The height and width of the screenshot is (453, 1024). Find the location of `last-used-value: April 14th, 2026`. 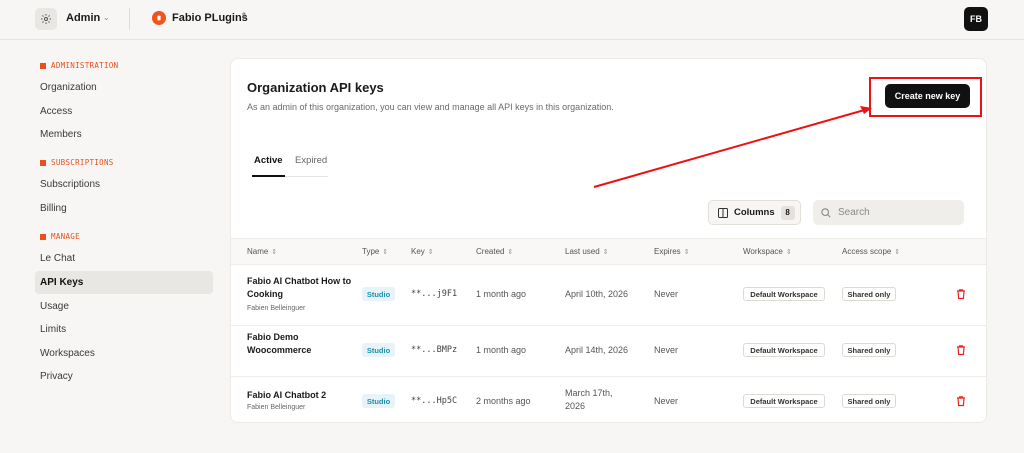

last-used-value: April 14th, 2026 is located at coordinates (597, 350).